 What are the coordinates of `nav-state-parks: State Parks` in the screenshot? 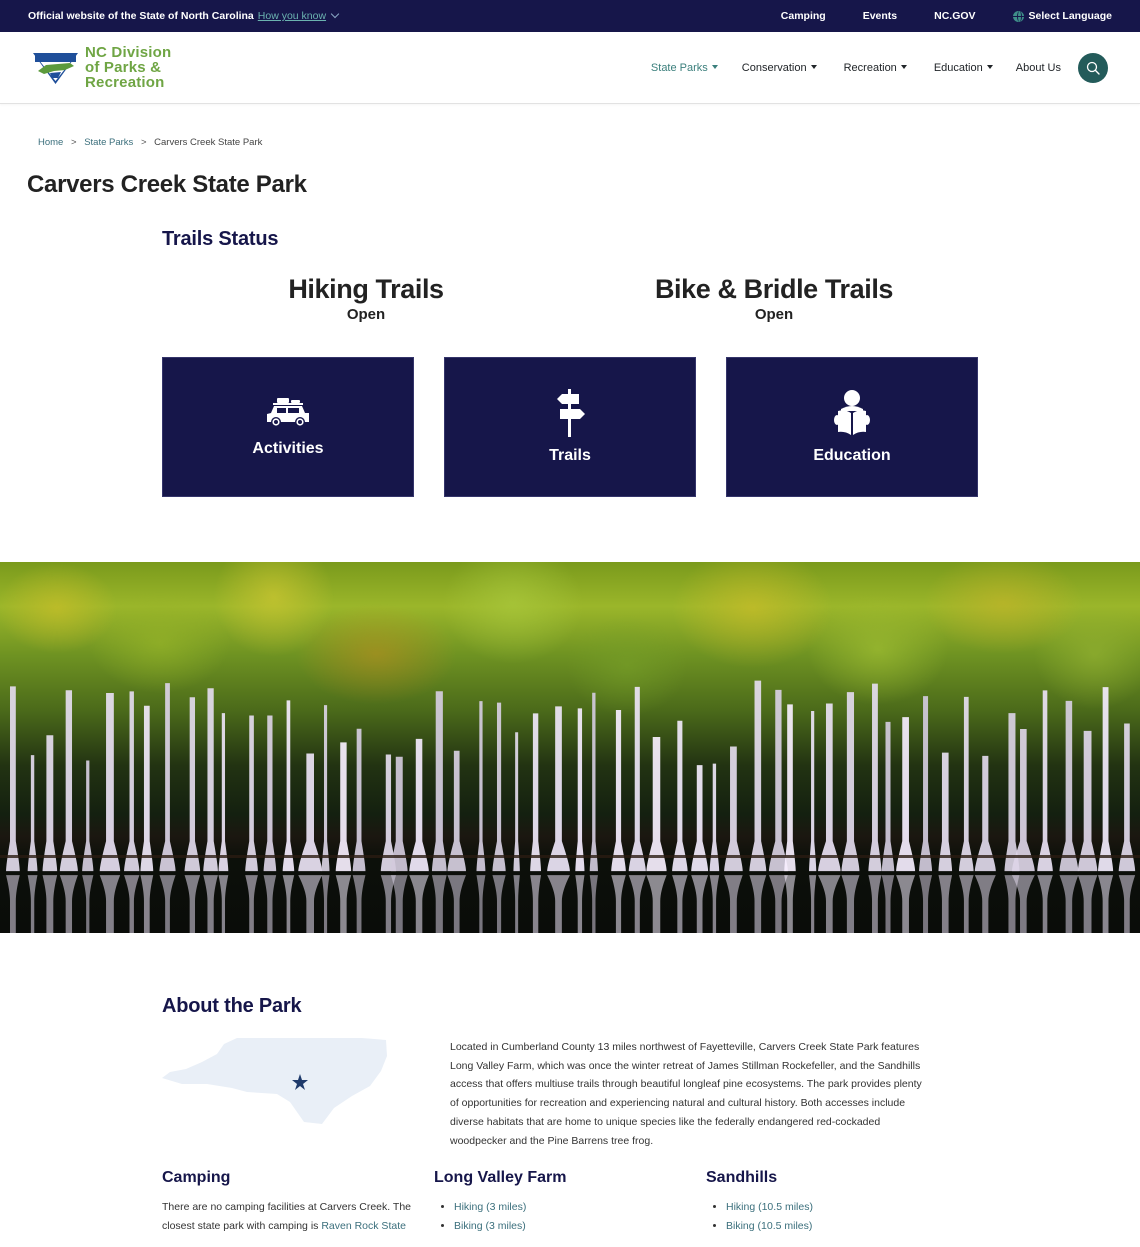 It's located at (684, 68).